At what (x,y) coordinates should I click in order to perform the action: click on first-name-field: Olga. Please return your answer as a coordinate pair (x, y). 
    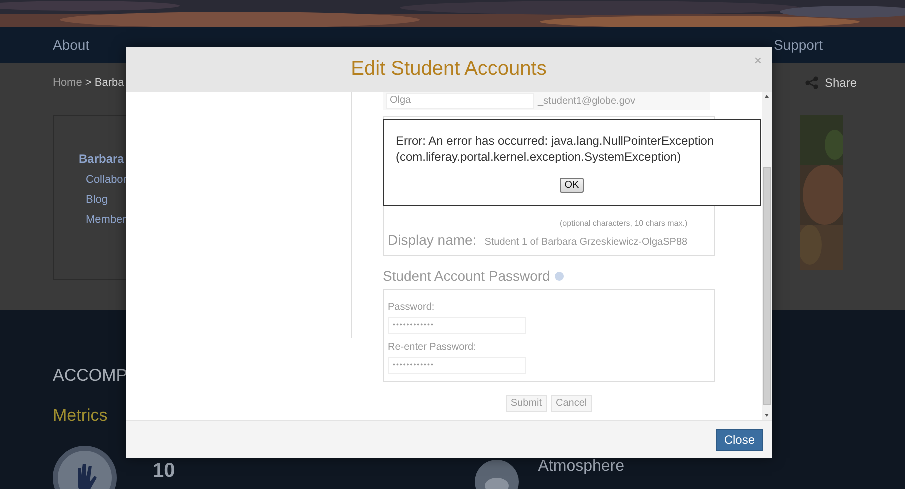
    Looking at the image, I should click on (460, 101).